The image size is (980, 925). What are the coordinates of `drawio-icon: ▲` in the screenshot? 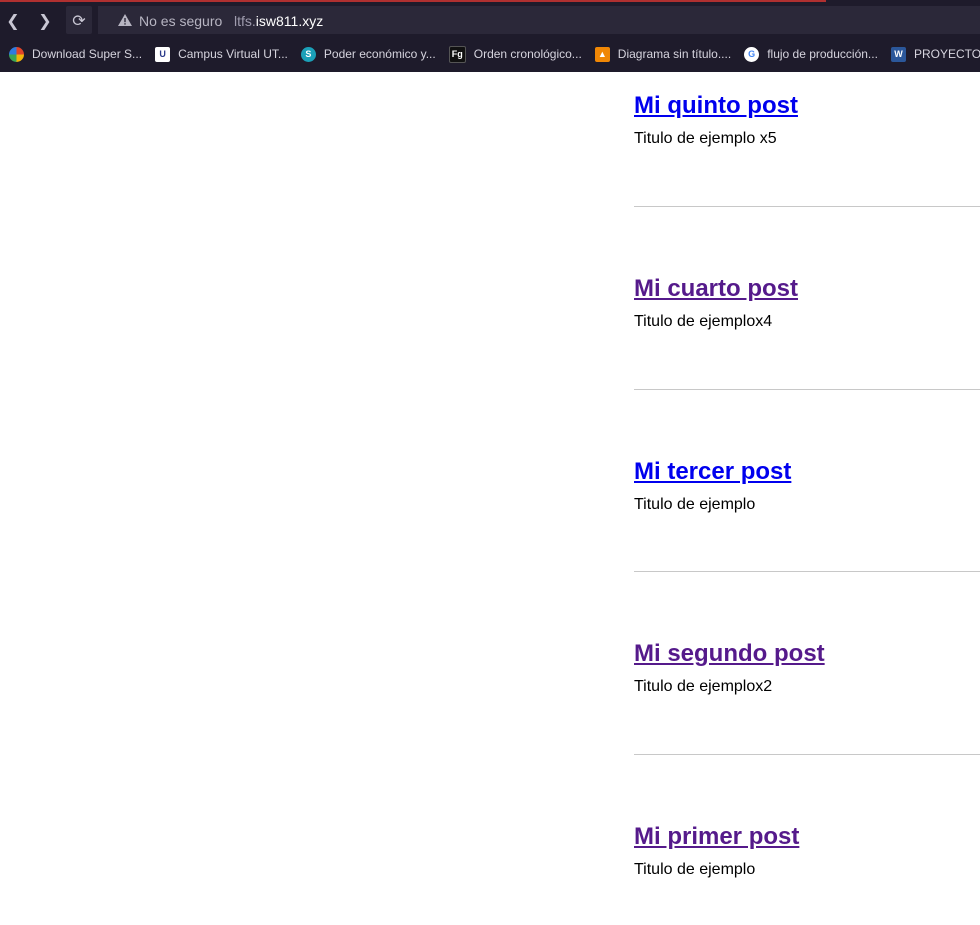 It's located at (602, 54).